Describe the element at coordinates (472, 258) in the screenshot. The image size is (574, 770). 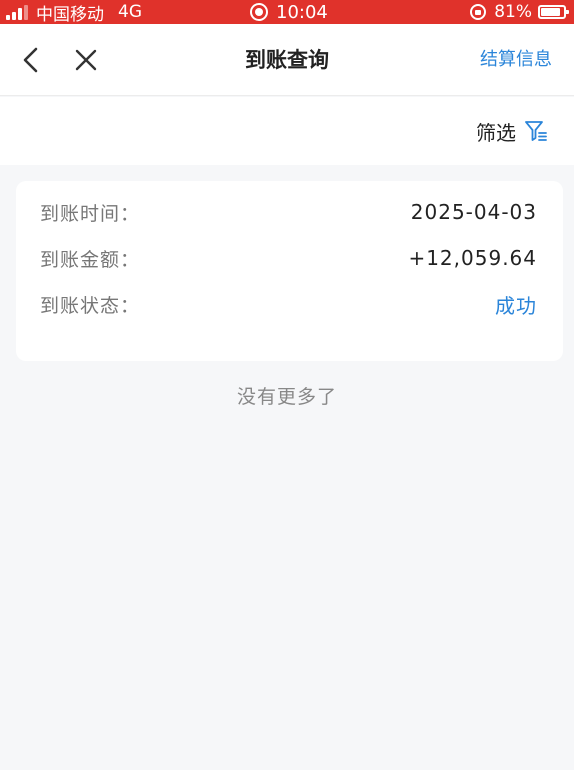
I see `arrival-amount-value: +12,059.64` at that location.